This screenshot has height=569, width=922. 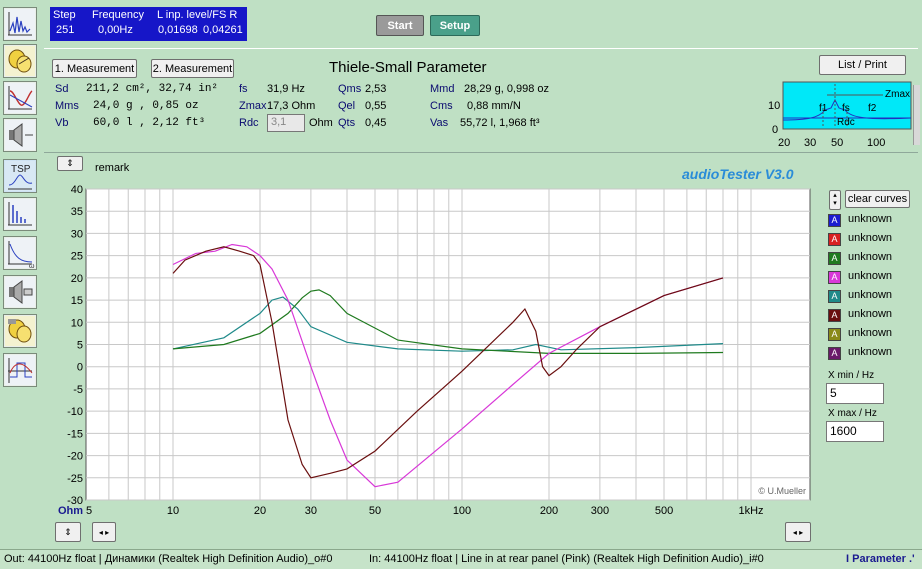 I want to click on x-tick-label: 30, so click(x=311, y=511).